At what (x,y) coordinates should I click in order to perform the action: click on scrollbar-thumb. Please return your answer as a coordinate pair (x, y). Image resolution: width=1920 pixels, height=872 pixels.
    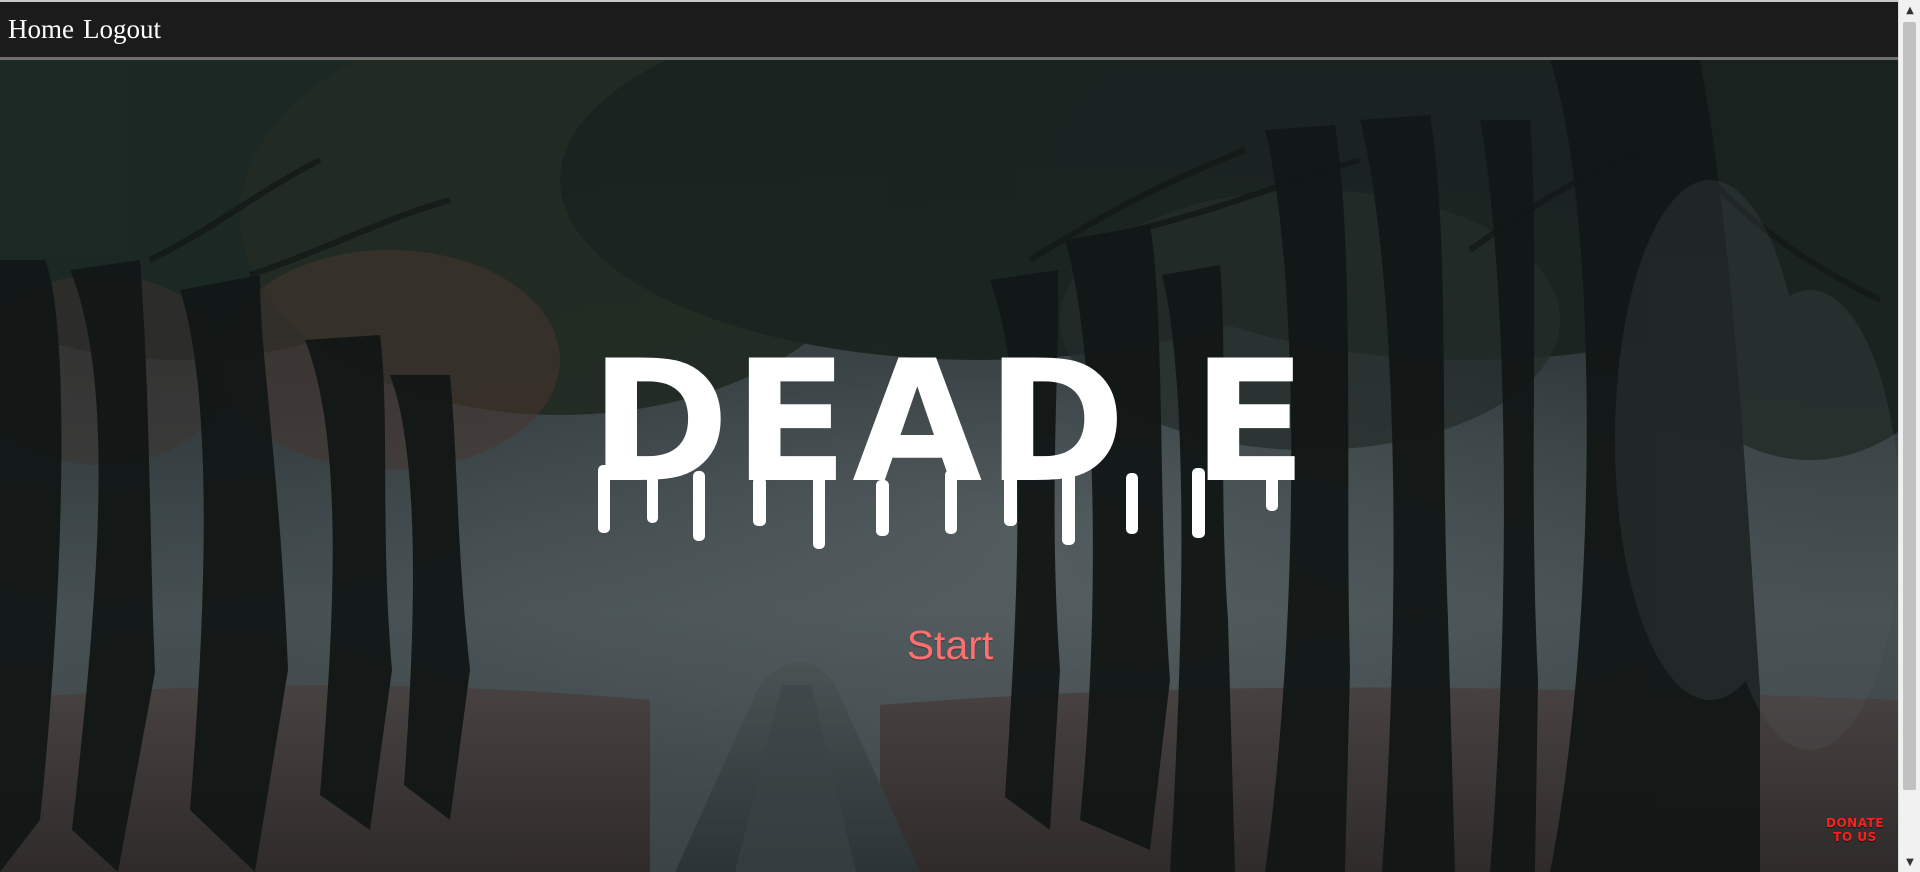
    Looking at the image, I should click on (1909, 406).